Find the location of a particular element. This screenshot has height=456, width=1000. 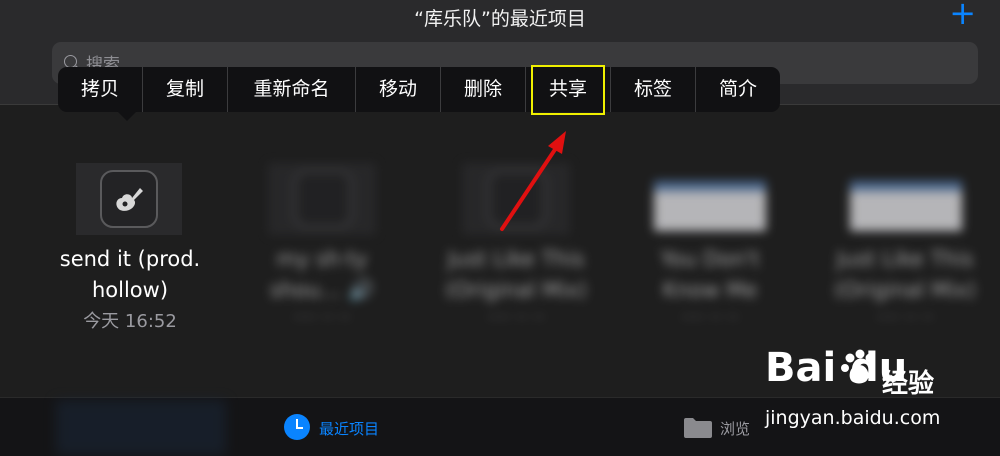

folder-icon is located at coordinates (698, 427).